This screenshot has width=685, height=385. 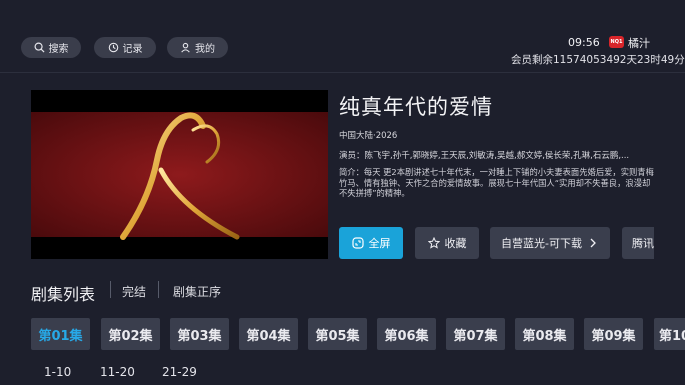 I want to click on mine-label: 我的, so click(x=205, y=49).